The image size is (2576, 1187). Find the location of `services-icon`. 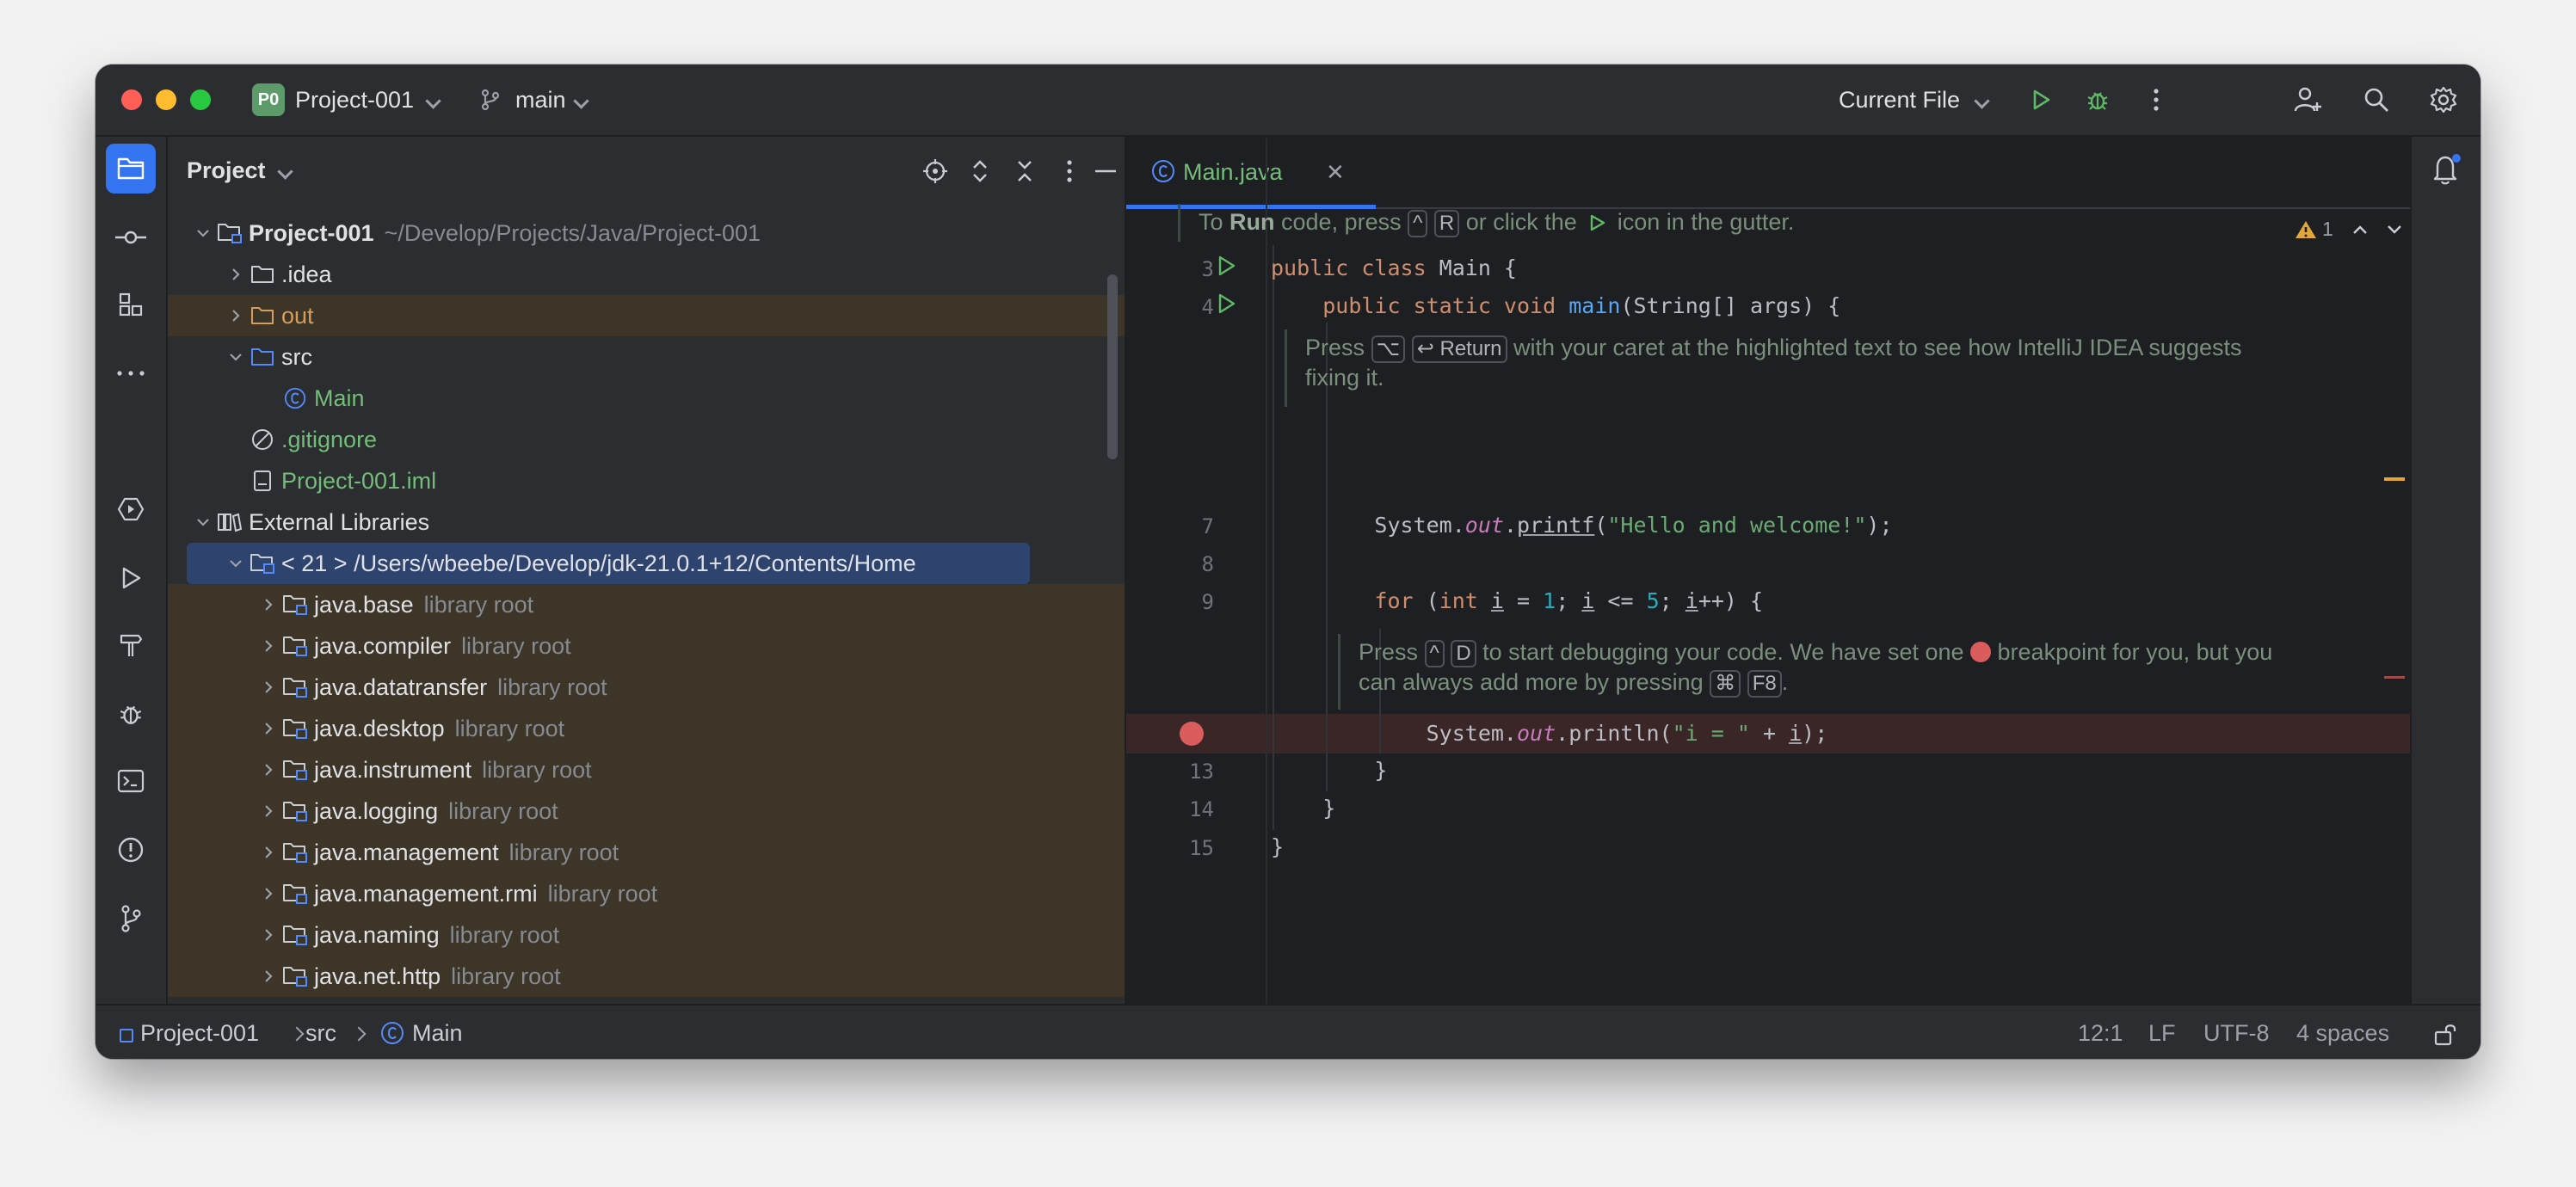

services-icon is located at coordinates (131, 509).